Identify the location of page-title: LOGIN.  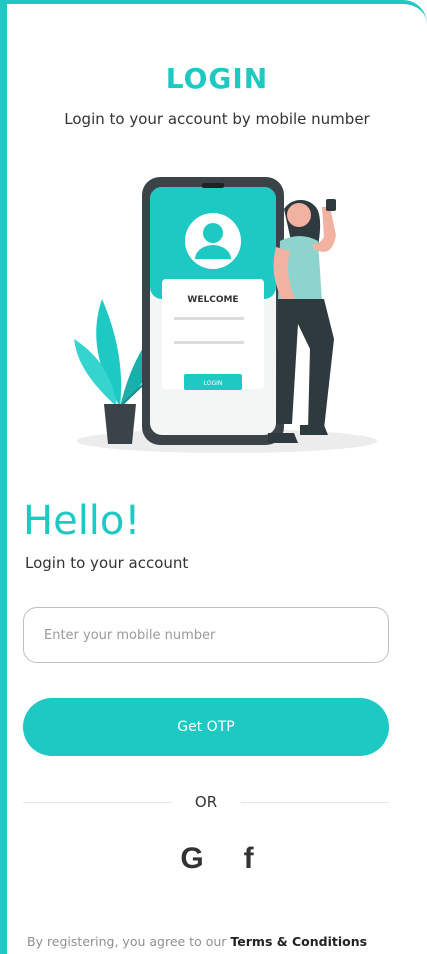
(217, 78).